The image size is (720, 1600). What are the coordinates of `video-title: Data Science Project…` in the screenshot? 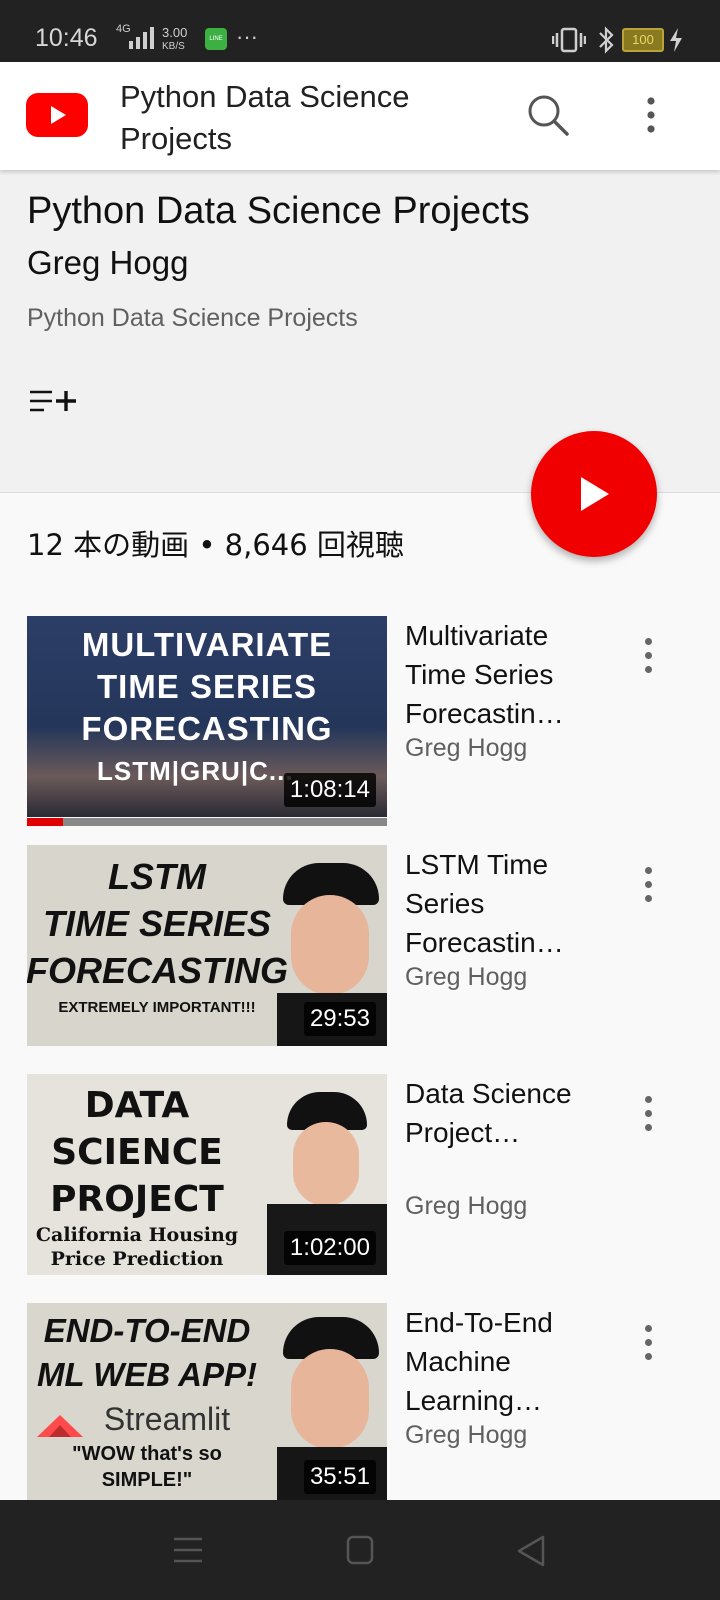 It's located at (500, 1113).